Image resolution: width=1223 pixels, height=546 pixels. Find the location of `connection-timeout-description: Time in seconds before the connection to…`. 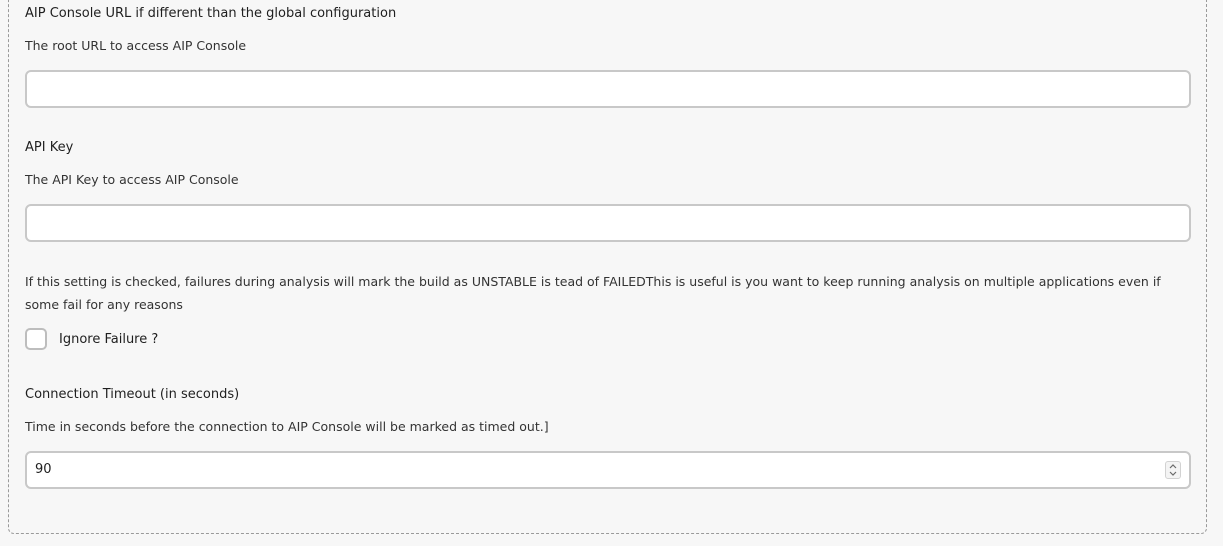

connection-timeout-description: Time in seconds before the connection to… is located at coordinates (287, 426).